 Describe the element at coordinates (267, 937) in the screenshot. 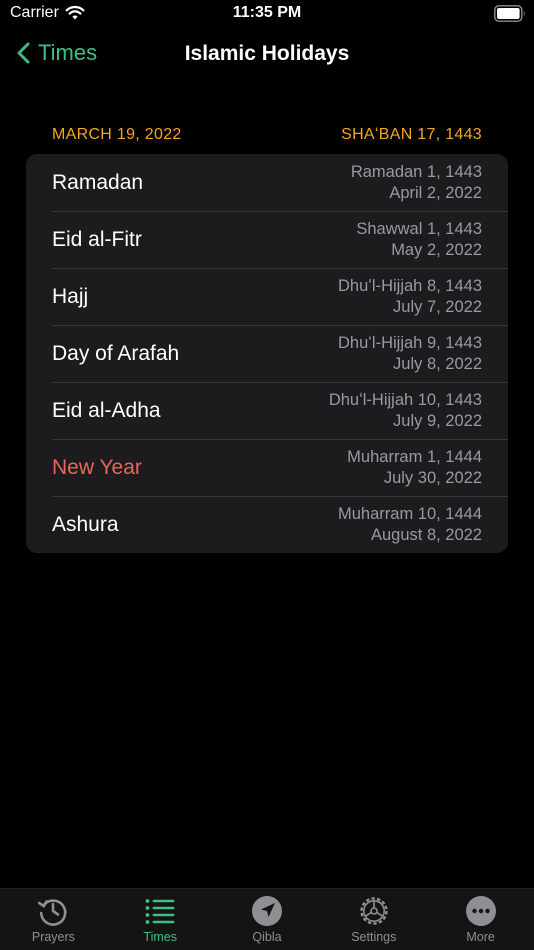

I see `tab-label: Qibla` at that location.